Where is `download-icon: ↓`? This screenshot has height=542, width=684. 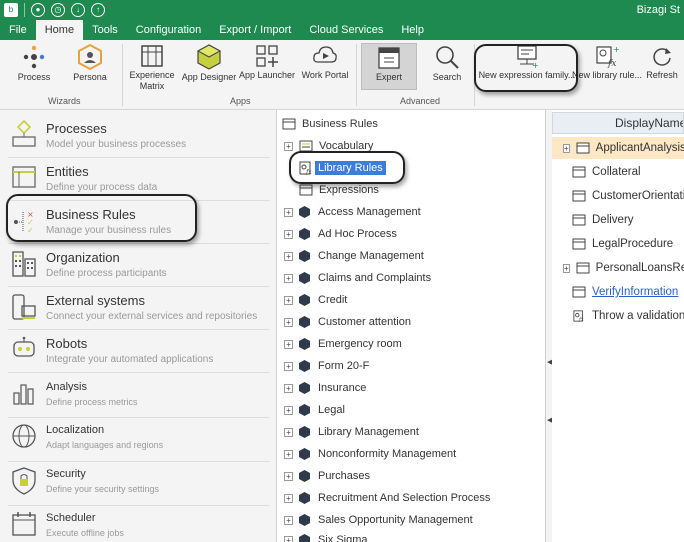
download-icon: ↓ is located at coordinates (78, 10).